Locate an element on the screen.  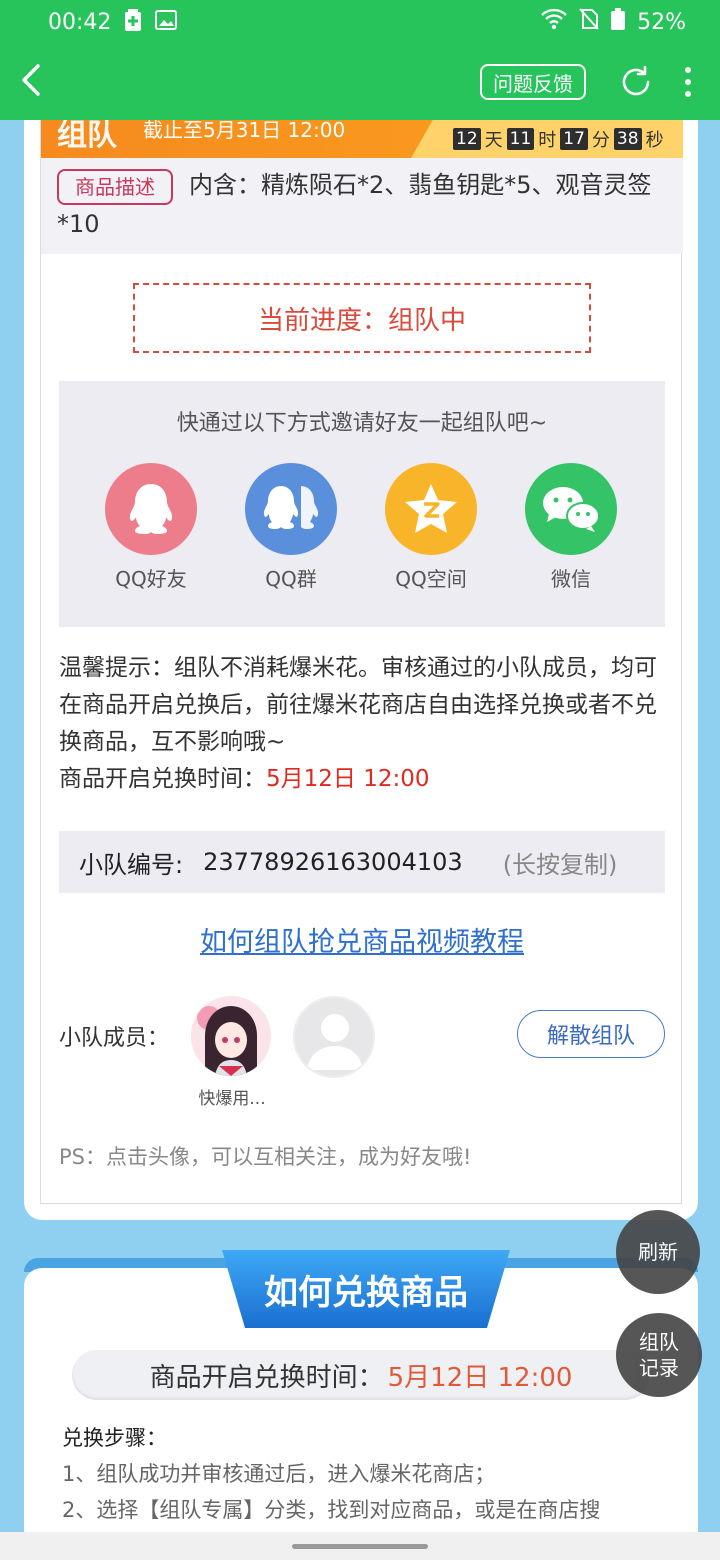
video-tutorial-link: 如何组队抢兑商品视频教程 is located at coordinates (362, 939).